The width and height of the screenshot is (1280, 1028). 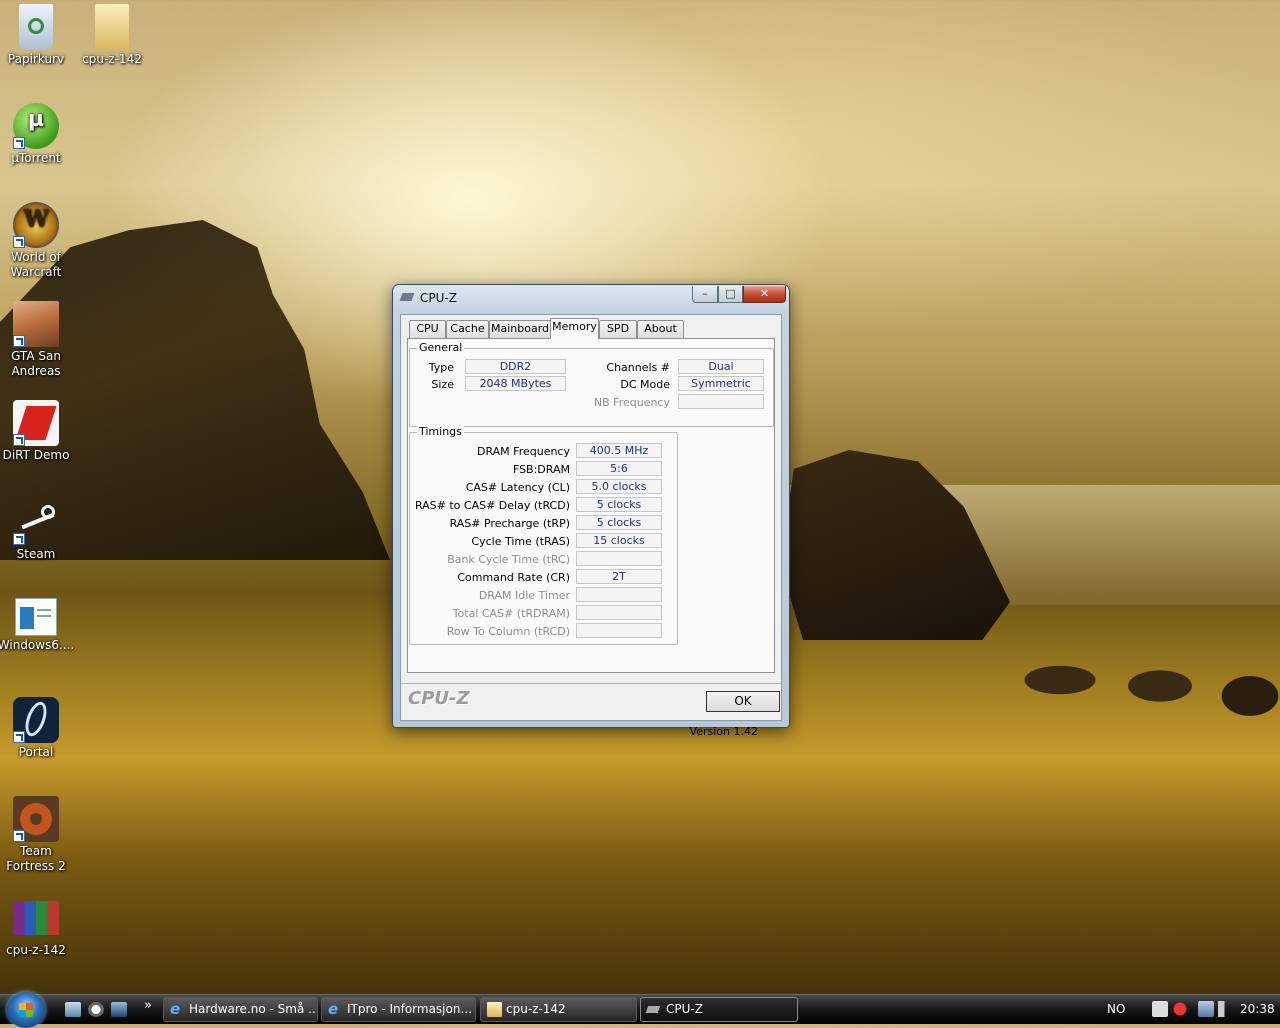 What do you see at coordinates (1257, 1009) in the screenshot?
I see `clock: 20:38` at bounding box center [1257, 1009].